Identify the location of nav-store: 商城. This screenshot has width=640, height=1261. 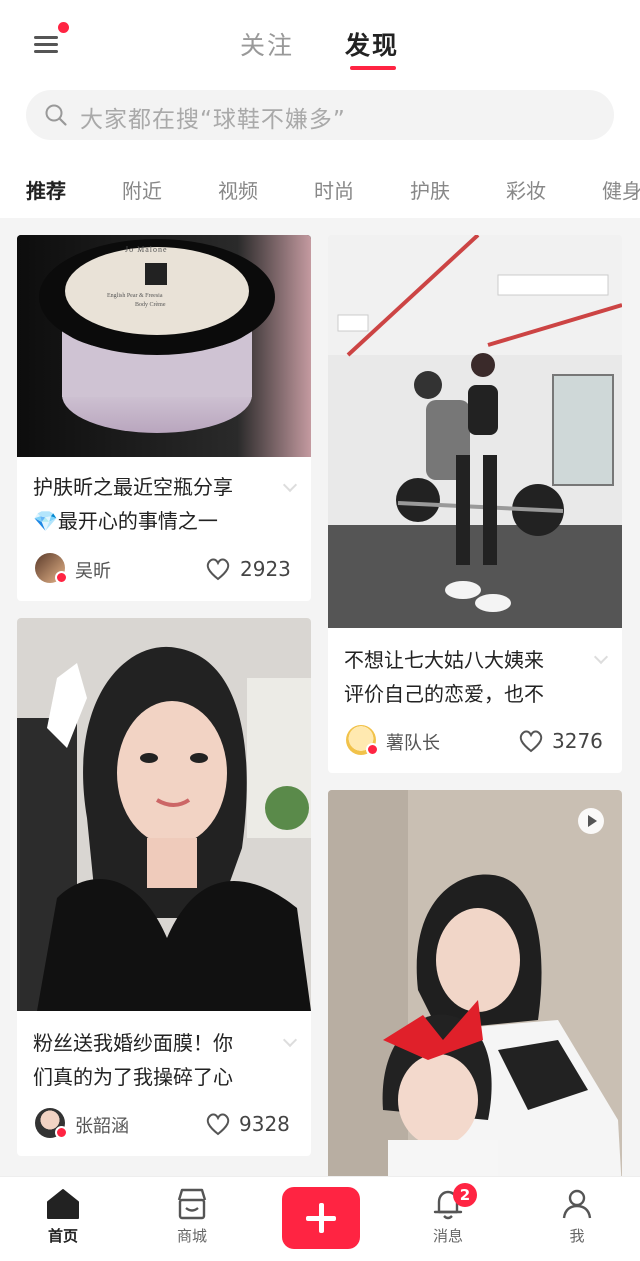
(192, 1222).